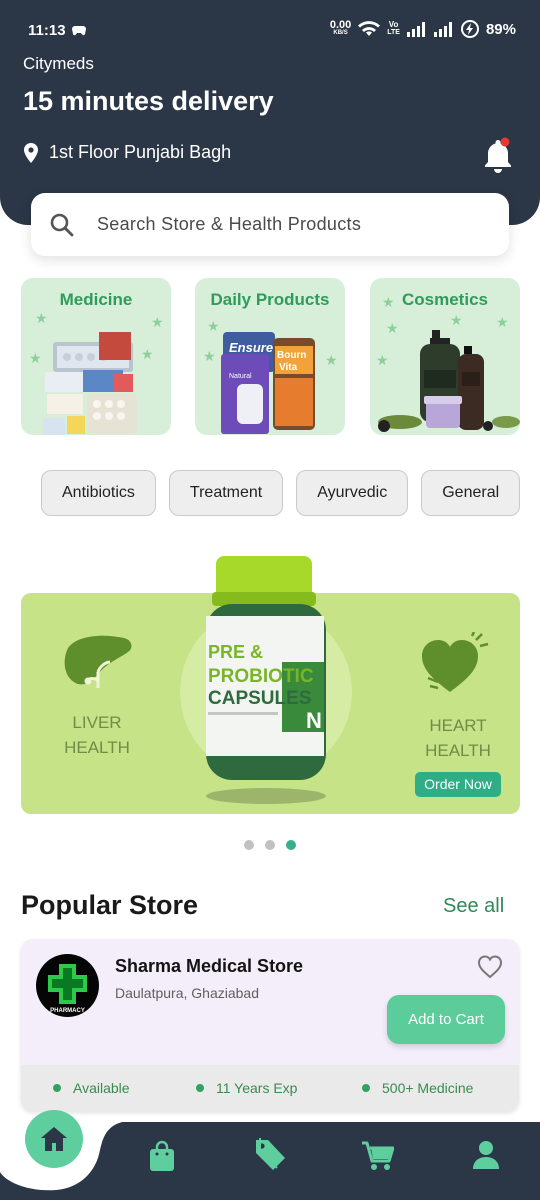 This screenshot has width=540, height=1200. I want to click on store-logo: PHARMACY, so click(67, 985).